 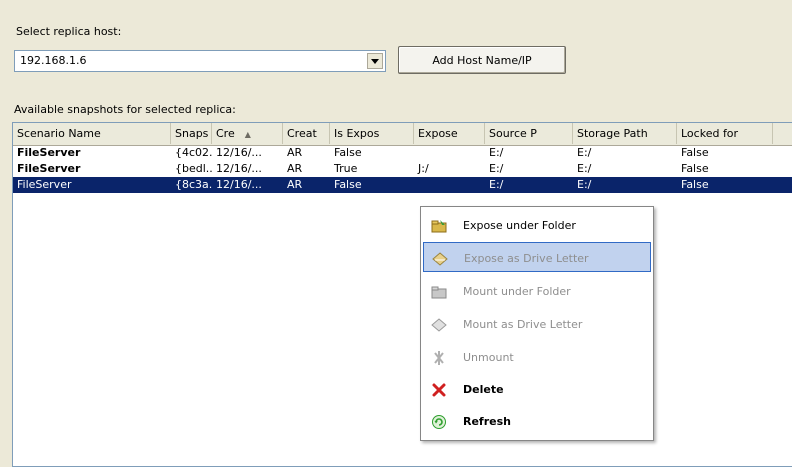 I want to click on add-host-button: Add Host Name/IP, so click(x=482, y=60).